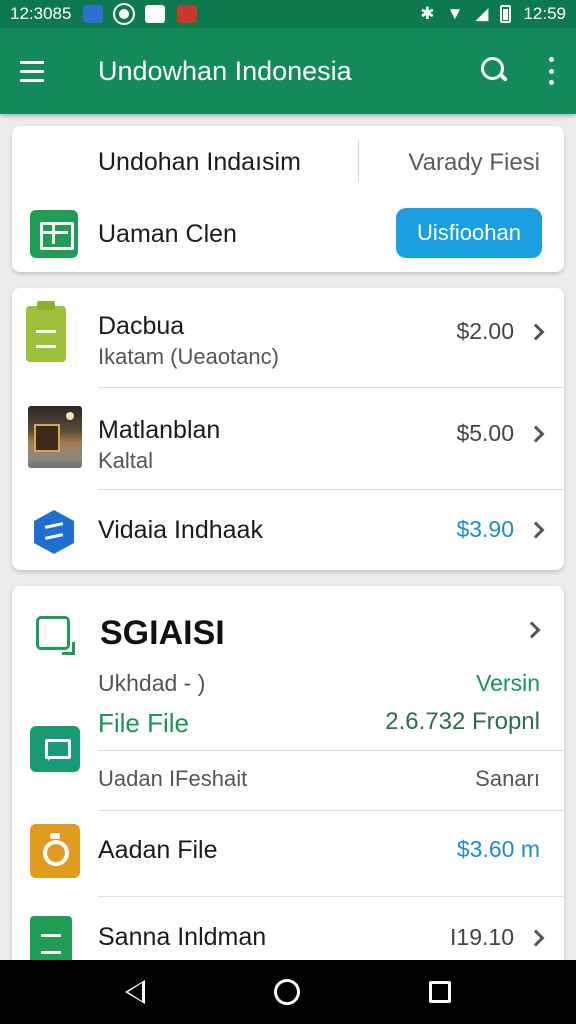  I want to click on table-icon, so click(54, 234).